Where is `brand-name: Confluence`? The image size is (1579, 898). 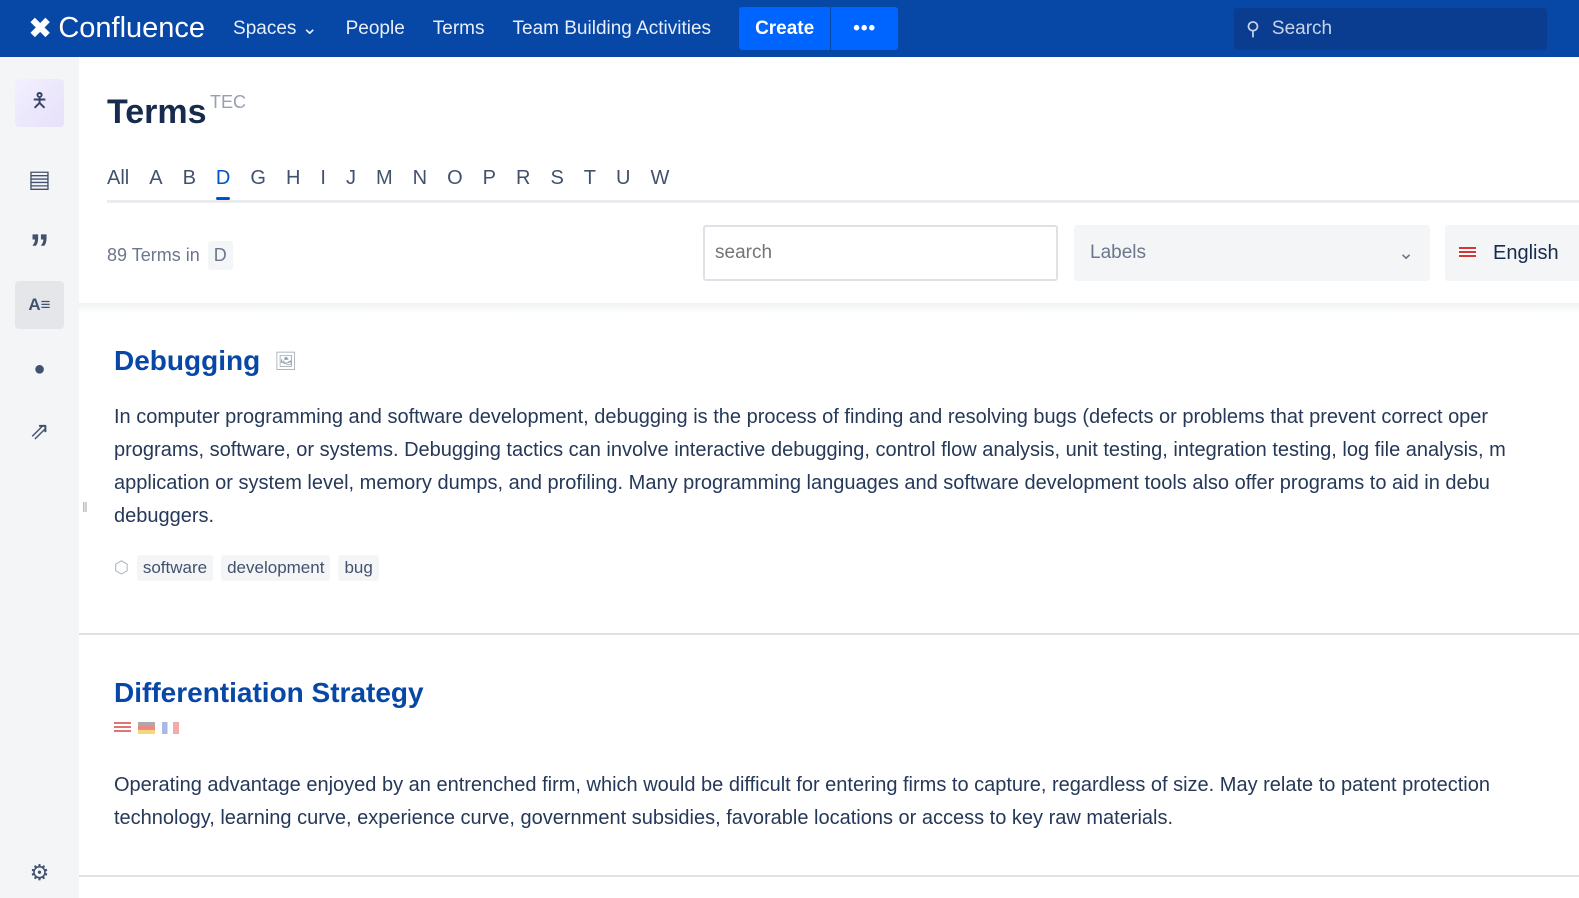
brand-name: Confluence is located at coordinates (132, 28).